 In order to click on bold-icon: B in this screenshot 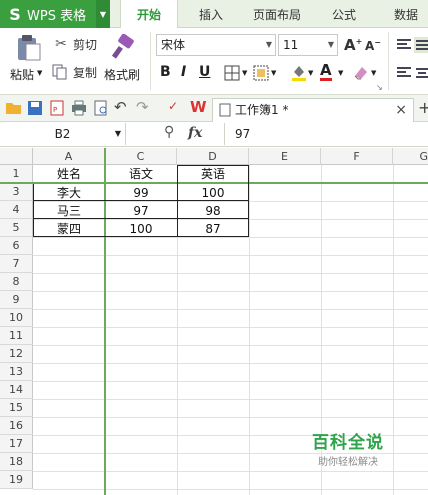, I will do `click(165, 72)`.